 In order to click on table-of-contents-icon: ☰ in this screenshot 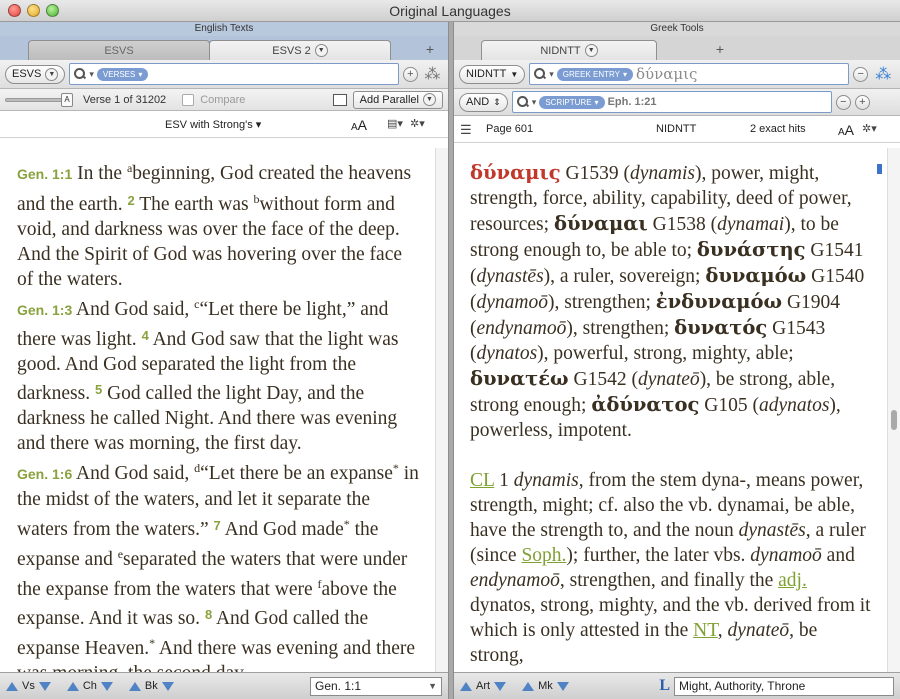, I will do `click(466, 130)`.